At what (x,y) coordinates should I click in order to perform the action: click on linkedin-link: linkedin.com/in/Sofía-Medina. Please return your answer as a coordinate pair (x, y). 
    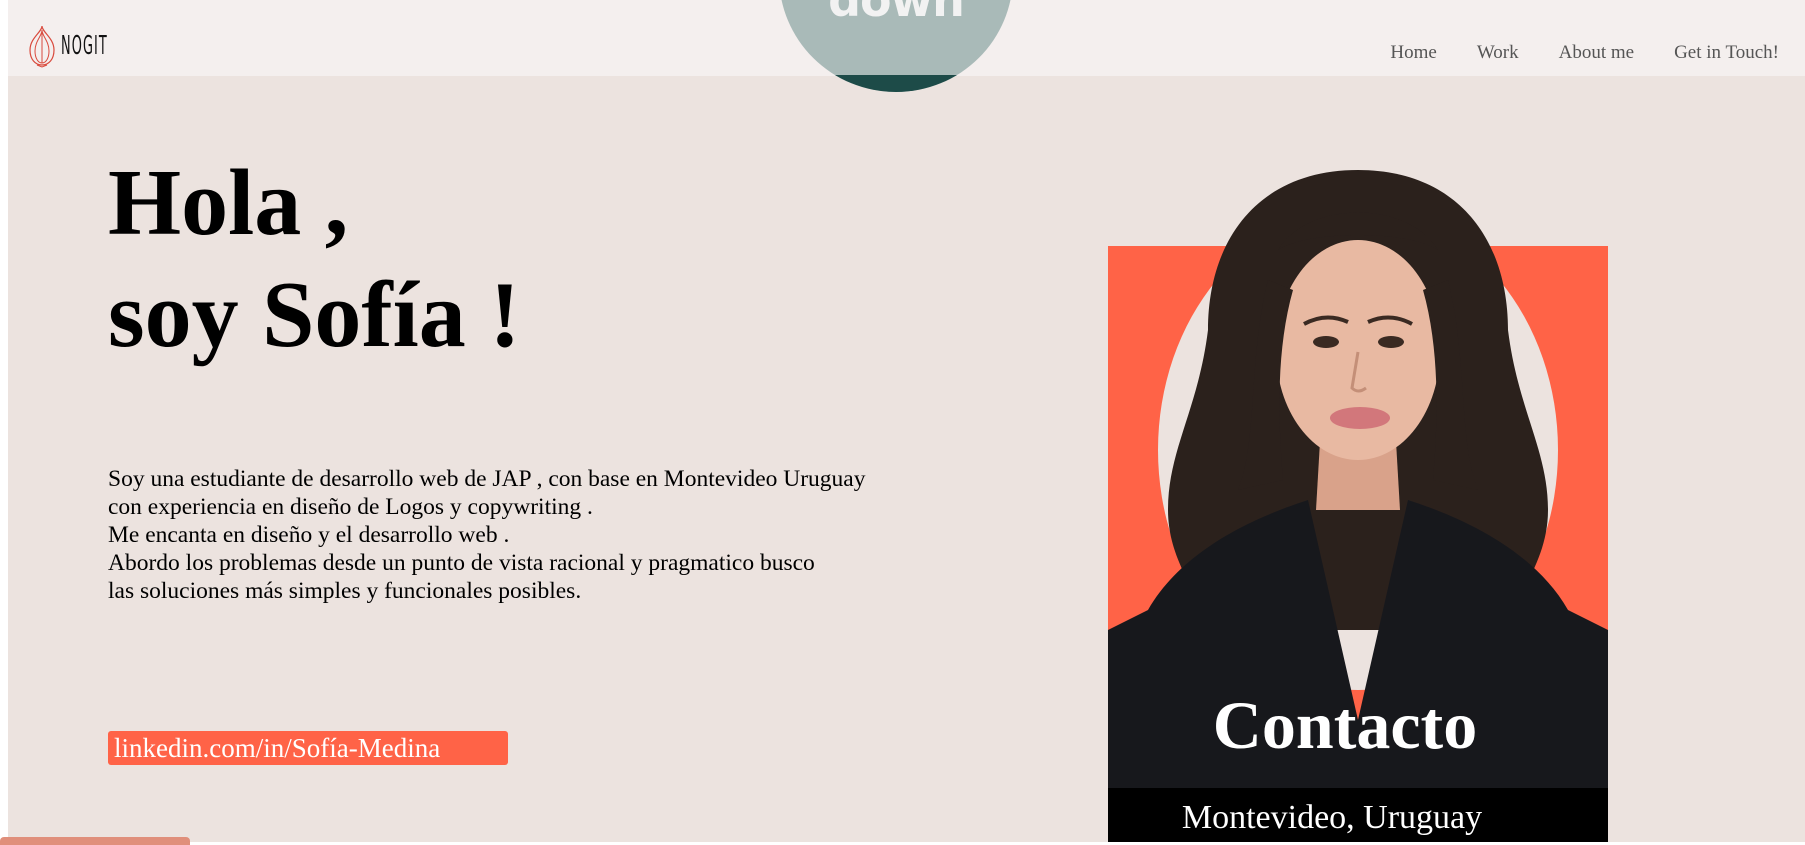
    Looking at the image, I should click on (308, 748).